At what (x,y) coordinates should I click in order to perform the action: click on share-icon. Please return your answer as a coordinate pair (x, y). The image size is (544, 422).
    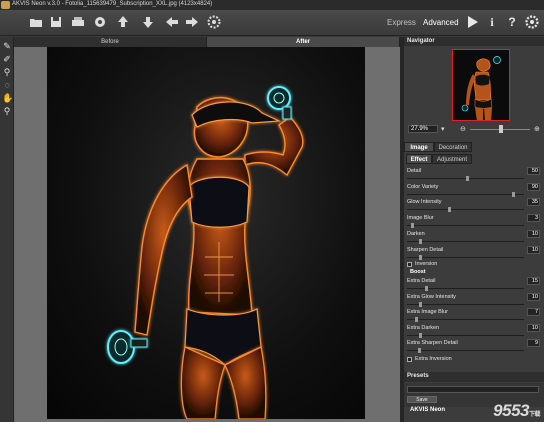
    Looking at the image, I should click on (100, 22).